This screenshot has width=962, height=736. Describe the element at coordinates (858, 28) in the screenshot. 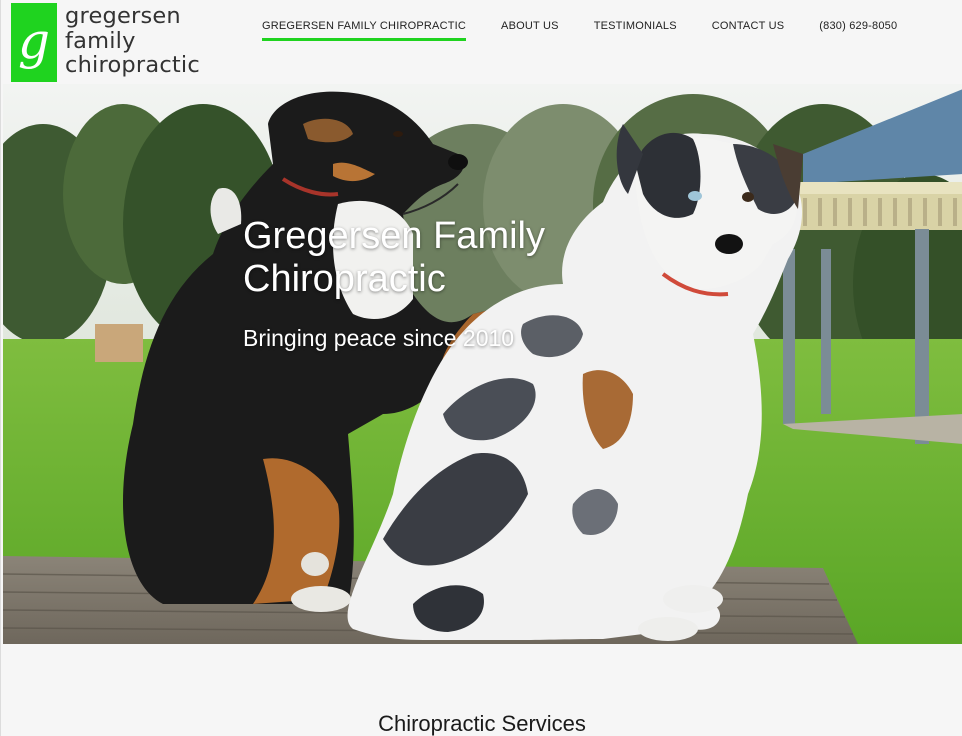

I see `nav-item-phone: (830) 629-8050` at that location.